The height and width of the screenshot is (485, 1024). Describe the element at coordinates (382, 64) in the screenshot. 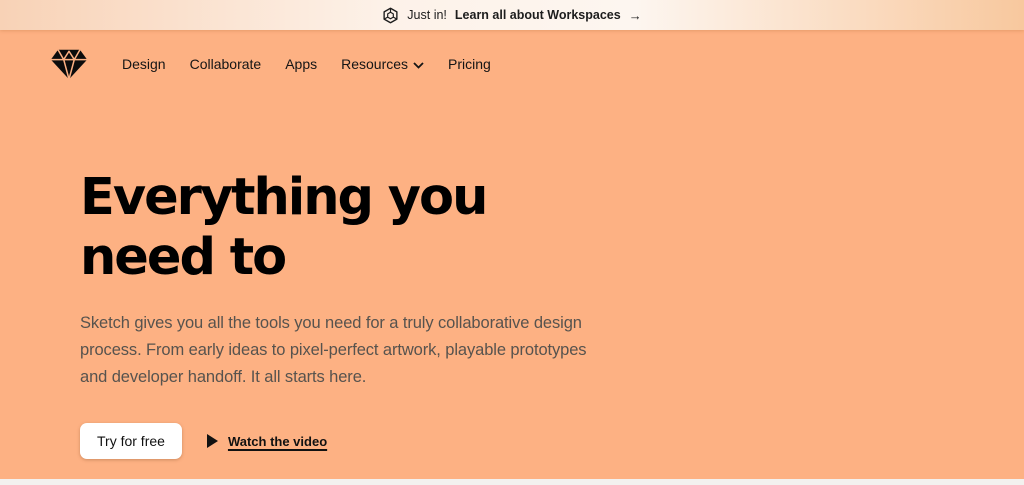

I see `nav-item-resources: Resources` at that location.